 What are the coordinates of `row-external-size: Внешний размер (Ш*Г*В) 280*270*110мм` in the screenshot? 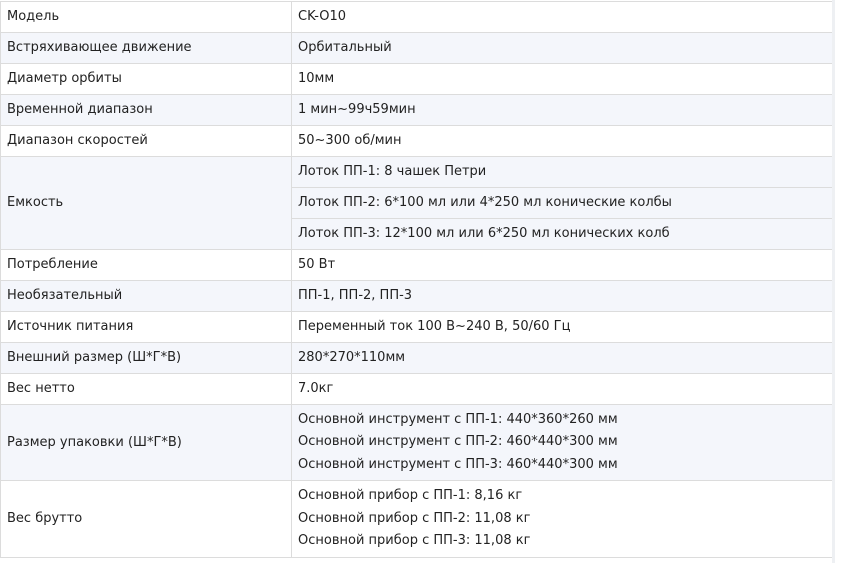 It's located at (416, 358).